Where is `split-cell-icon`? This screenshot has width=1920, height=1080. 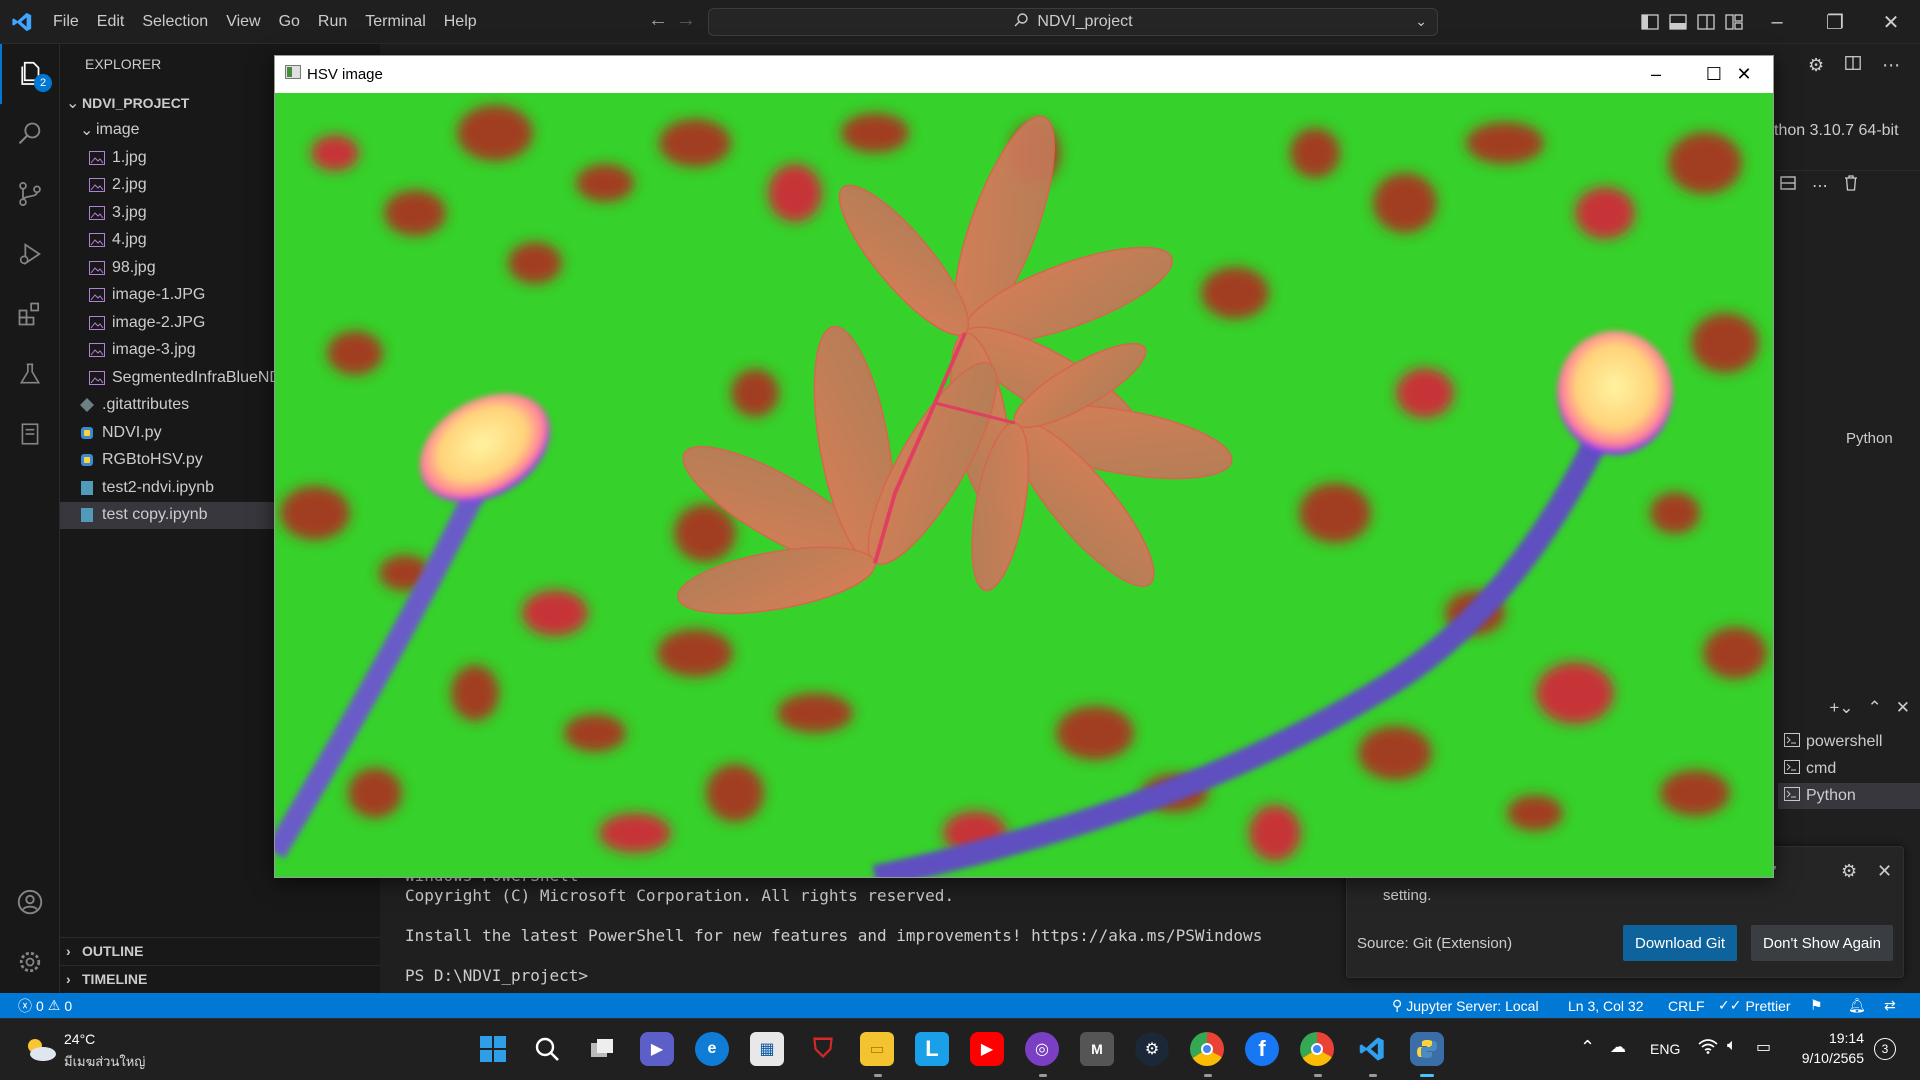 split-cell-icon is located at coordinates (1788, 185).